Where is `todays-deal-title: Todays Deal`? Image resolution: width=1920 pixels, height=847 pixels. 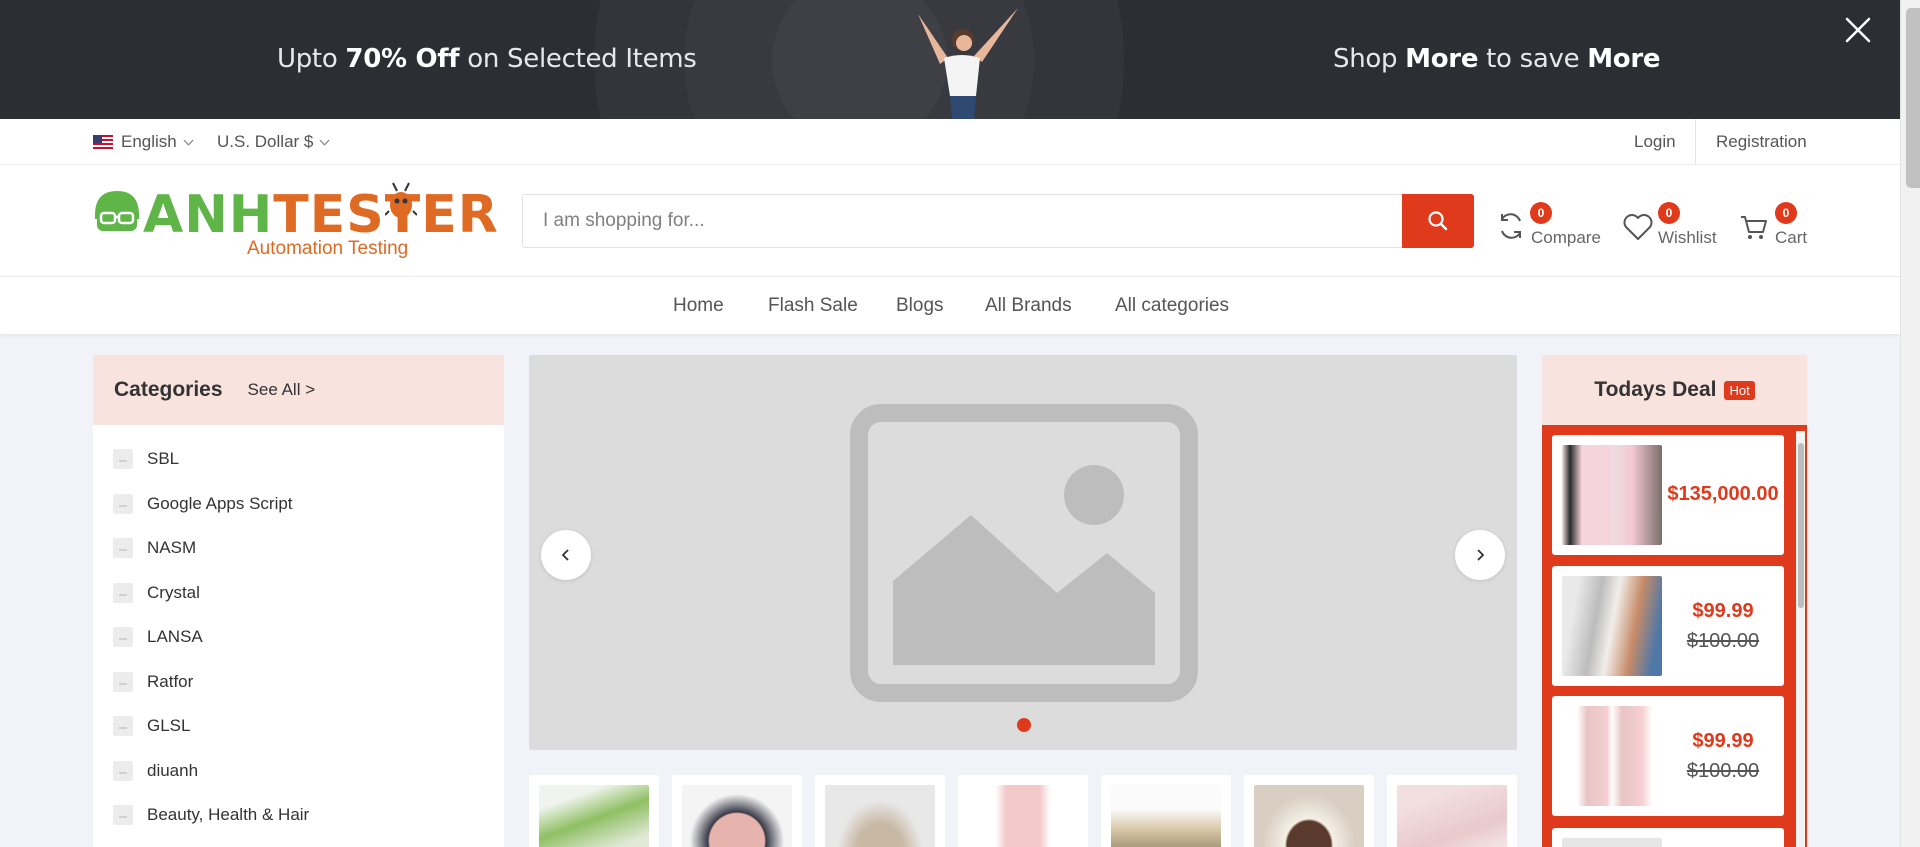 todays-deal-title: Todays Deal is located at coordinates (1655, 389).